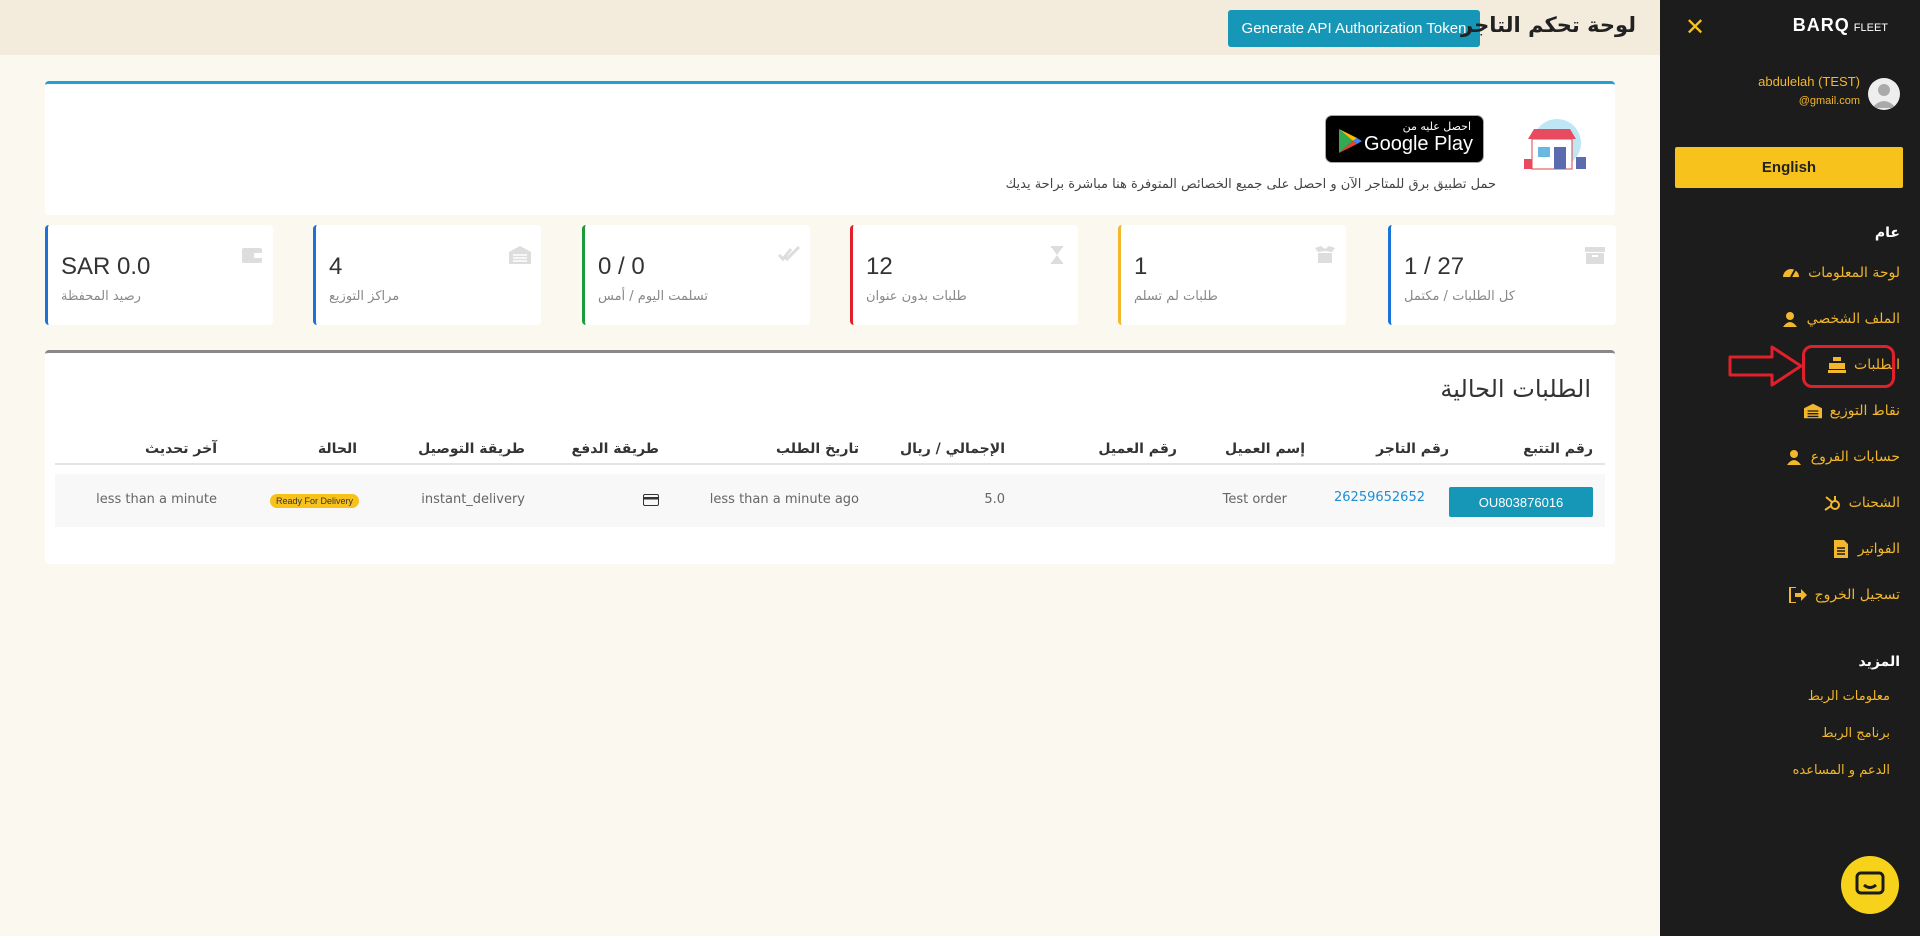  What do you see at coordinates (1879, 662) in the screenshot?
I see `more-heading: المزيد` at bounding box center [1879, 662].